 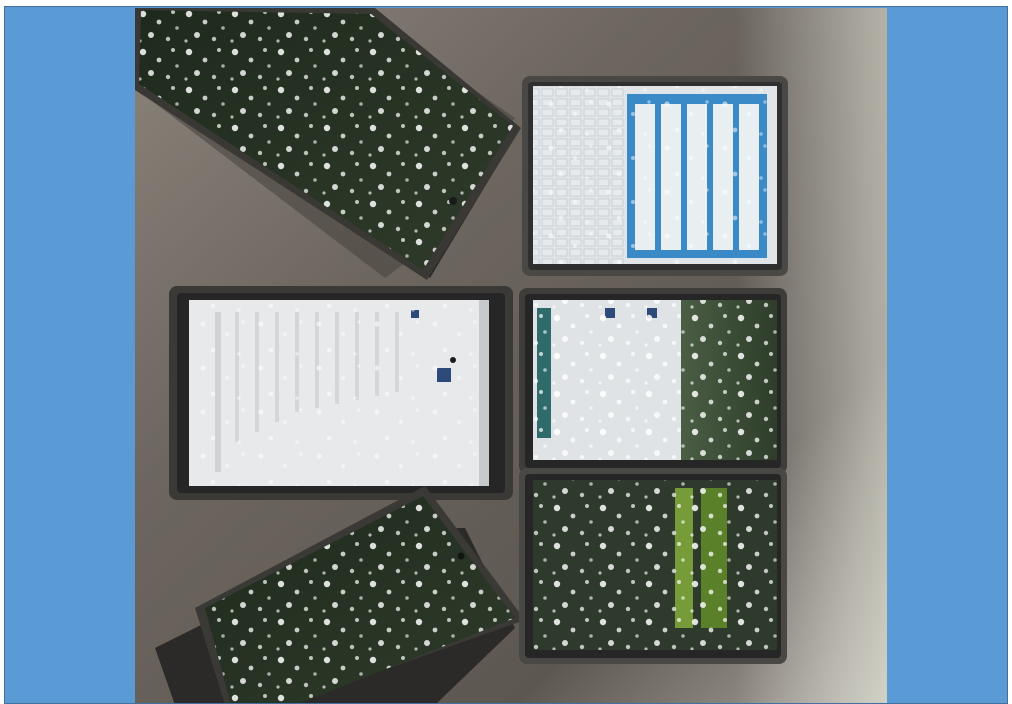 What do you see at coordinates (341, 393) in the screenshot?
I see `tablet-middle-left` at bounding box center [341, 393].